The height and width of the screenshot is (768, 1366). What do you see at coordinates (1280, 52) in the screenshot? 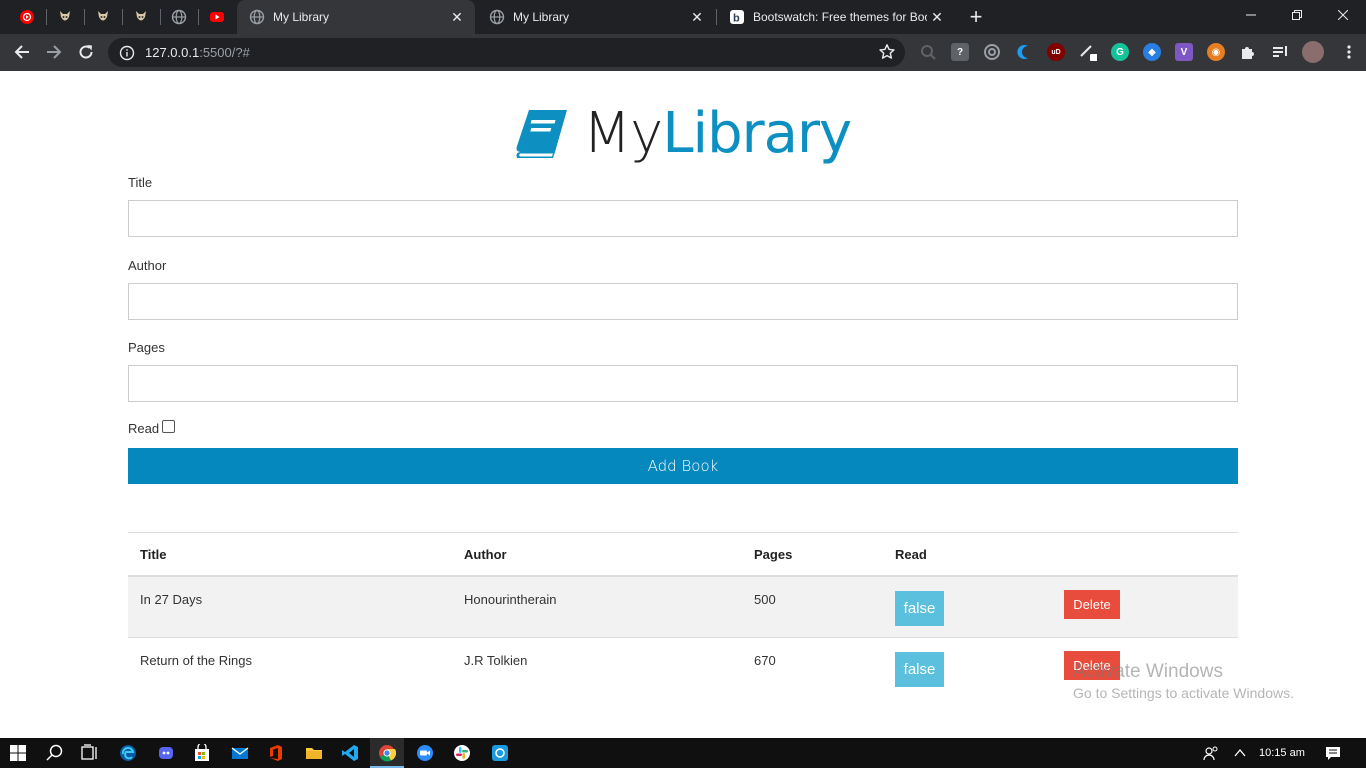
I see `media-queue-icon` at bounding box center [1280, 52].